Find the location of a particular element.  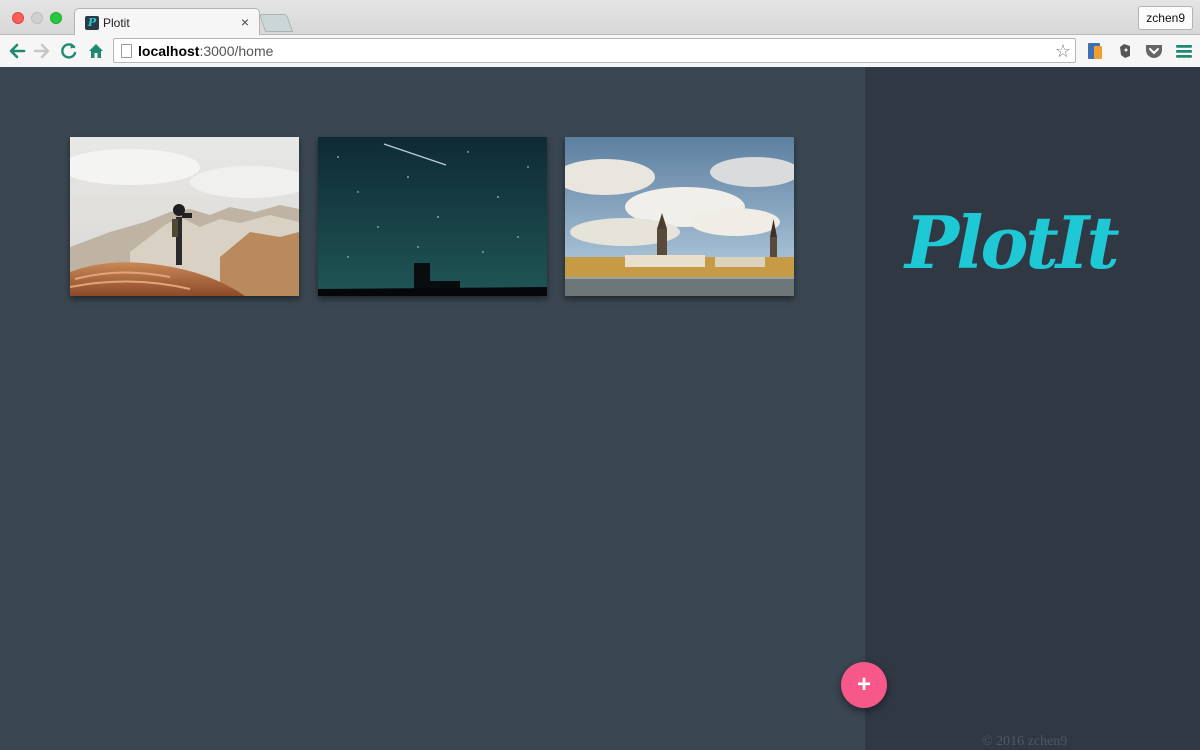

hamburger-menu-icon is located at coordinates (1184, 51).